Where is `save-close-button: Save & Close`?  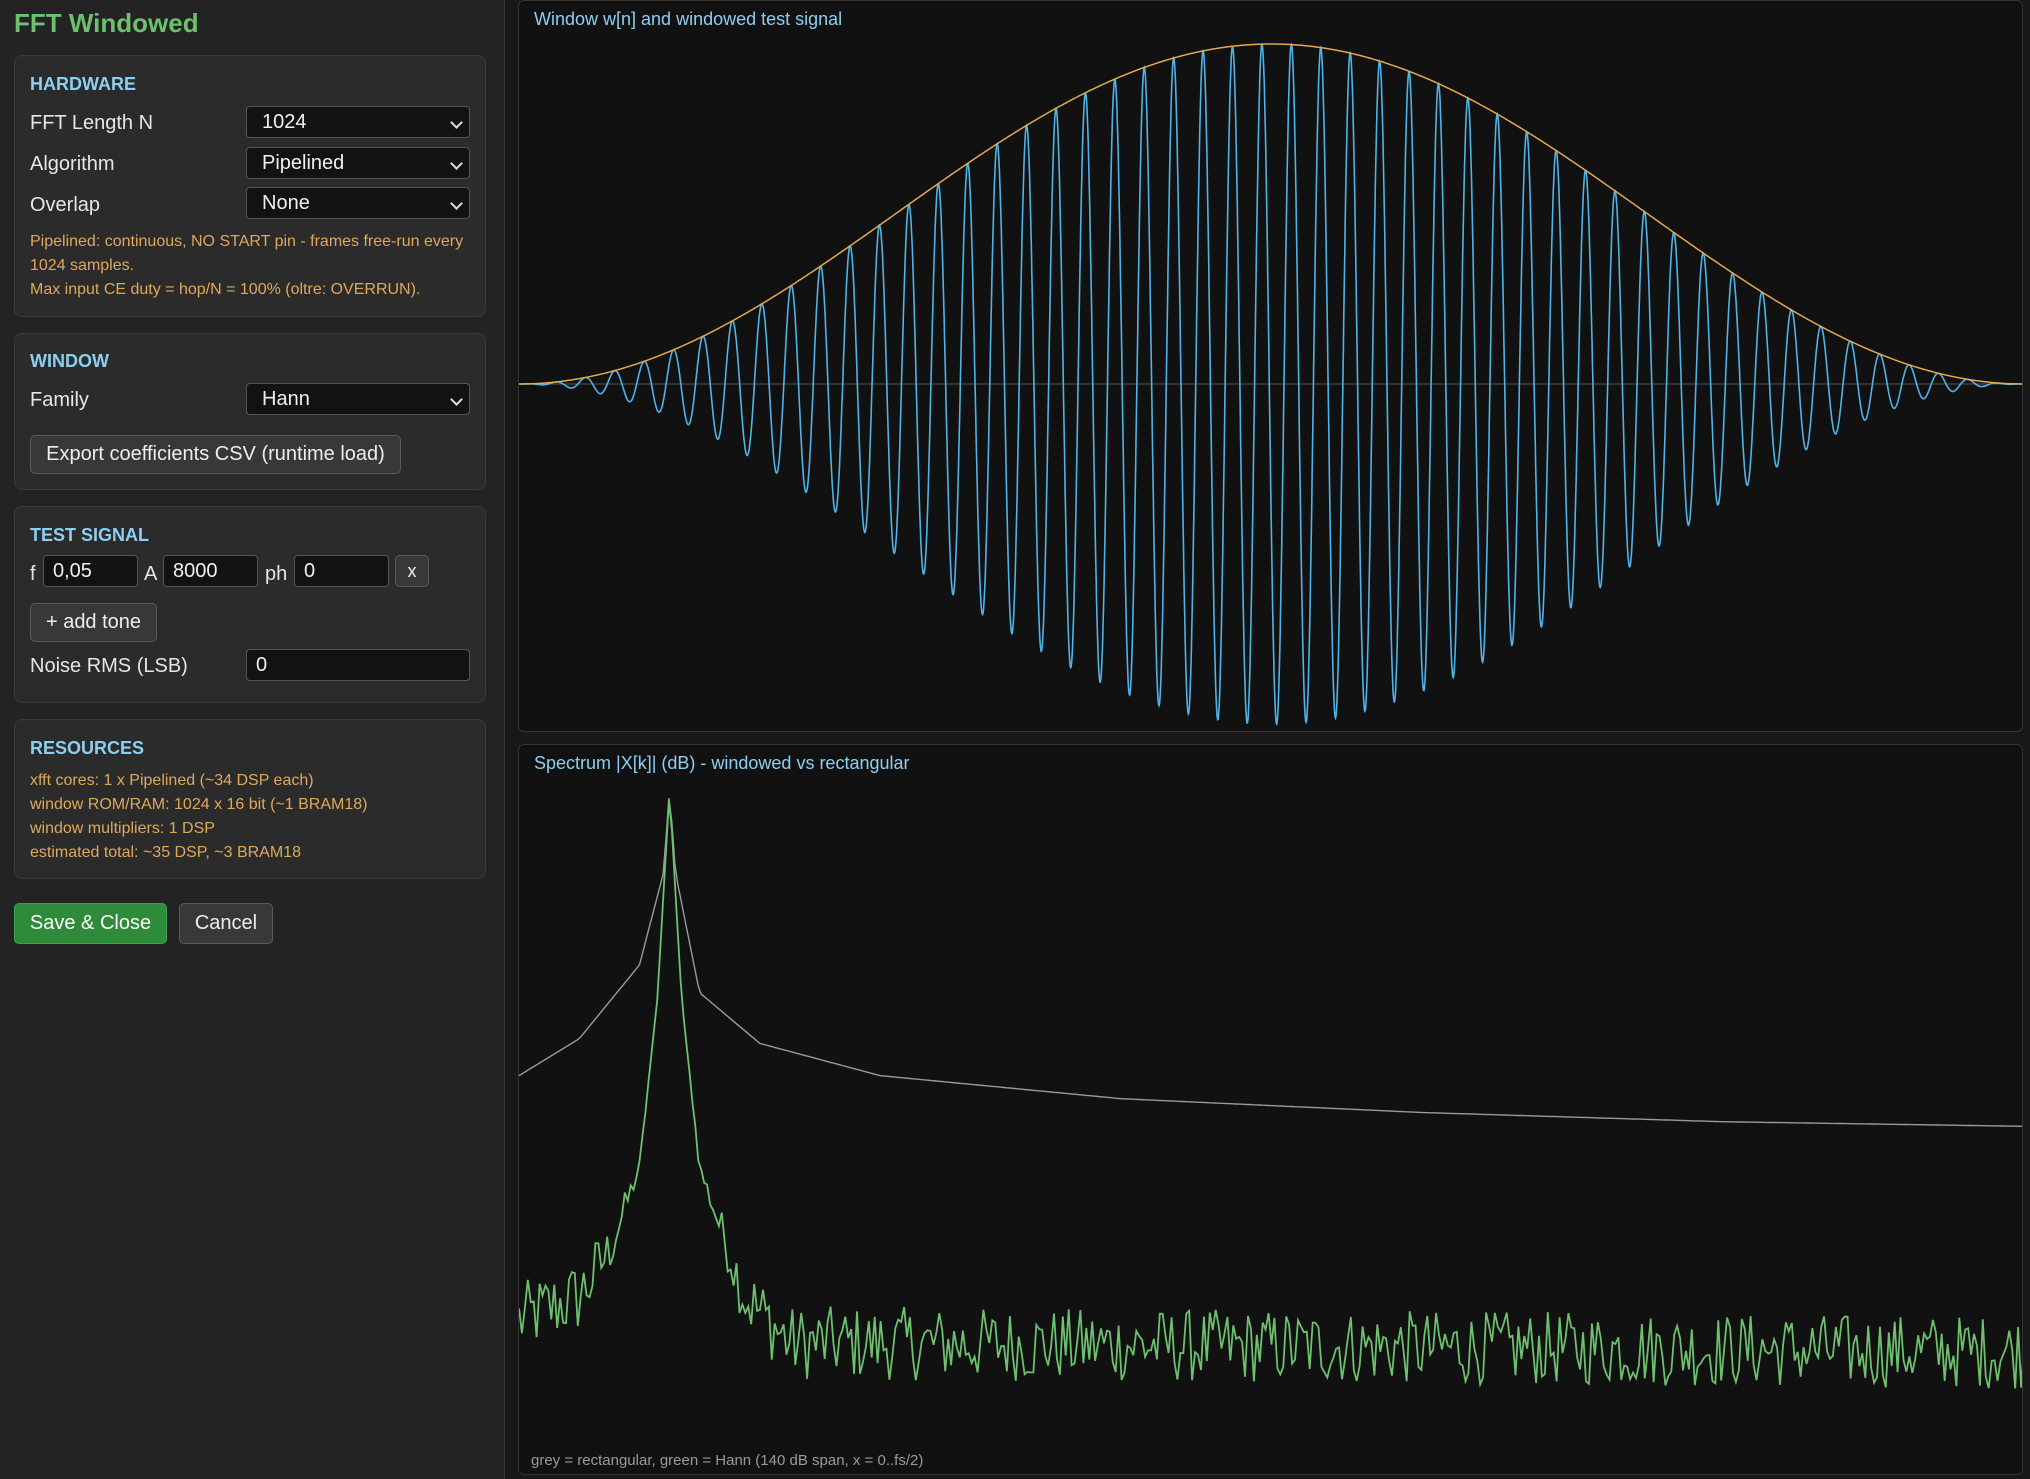
save-close-button: Save & Close is located at coordinates (90, 923).